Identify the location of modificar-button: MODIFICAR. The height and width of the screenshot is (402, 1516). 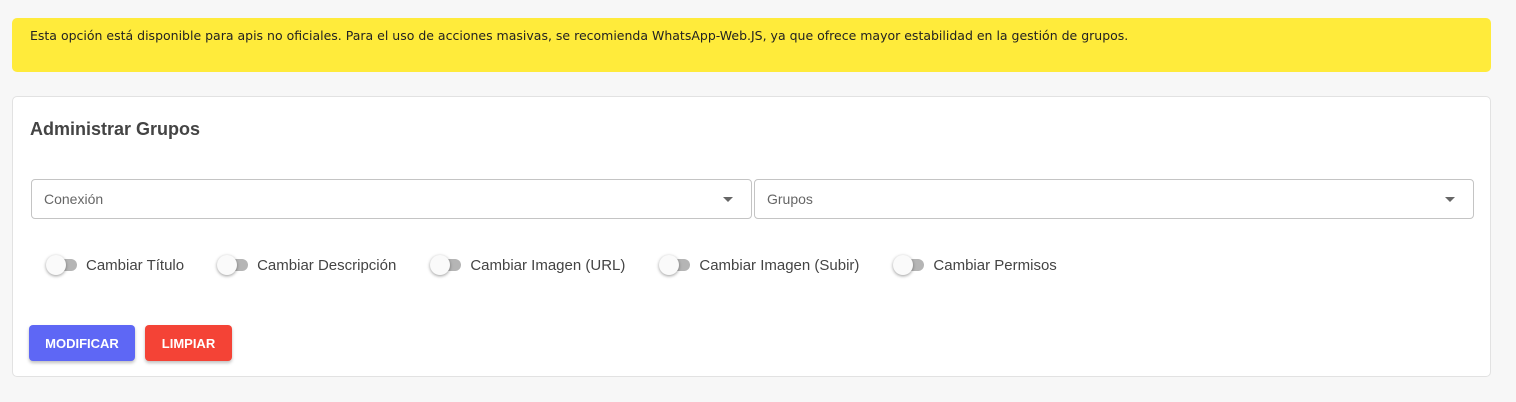
(82, 343).